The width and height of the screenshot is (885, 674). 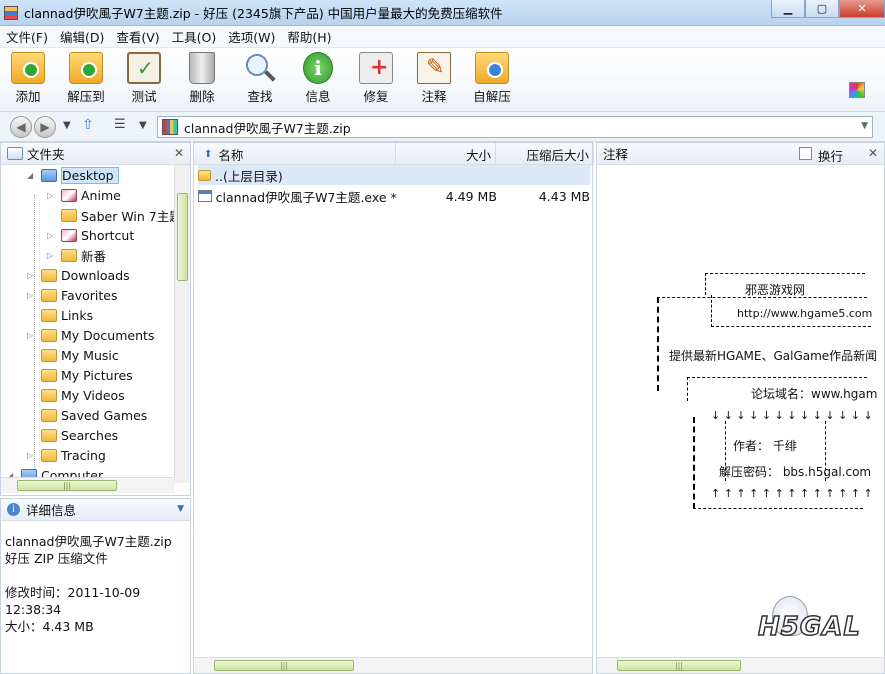 What do you see at coordinates (88, 125) in the screenshot?
I see `up-folder-icon: ⇧` at bounding box center [88, 125].